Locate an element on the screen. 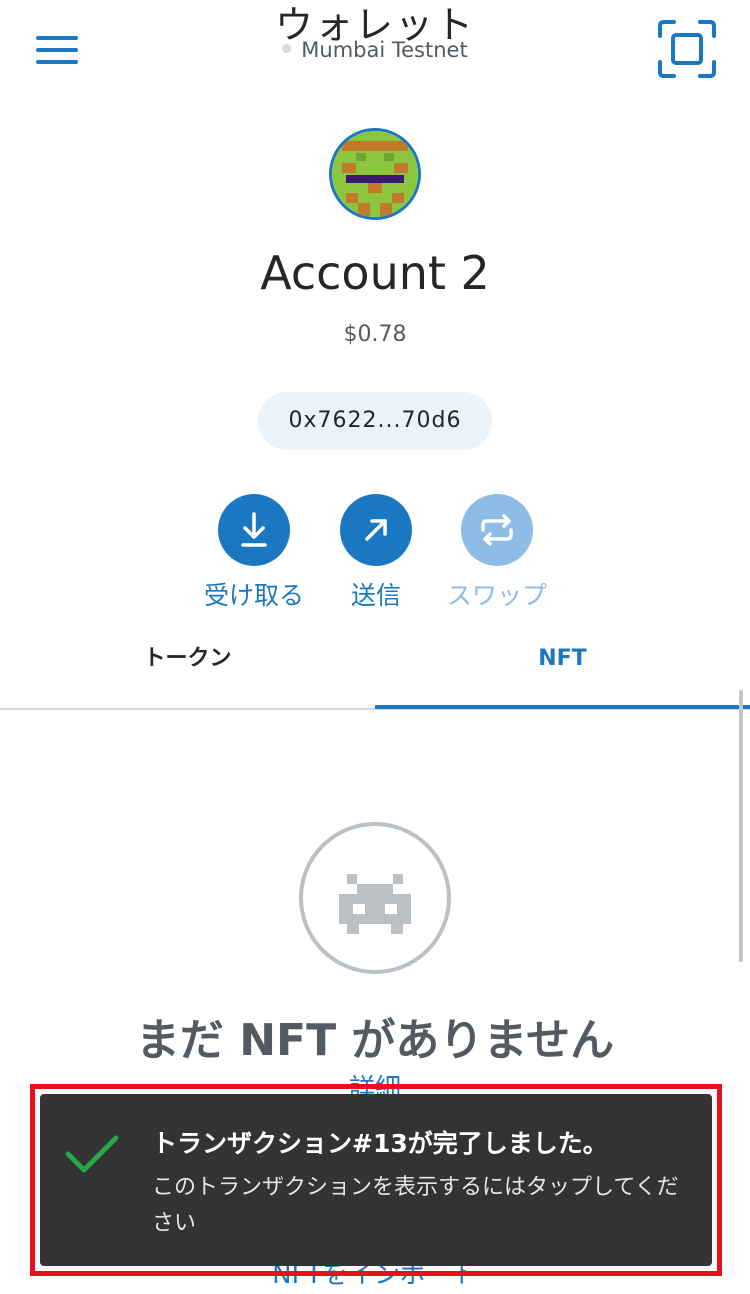 The image size is (750, 1294). account-name: Account 2 is located at coordinates (375, 273).